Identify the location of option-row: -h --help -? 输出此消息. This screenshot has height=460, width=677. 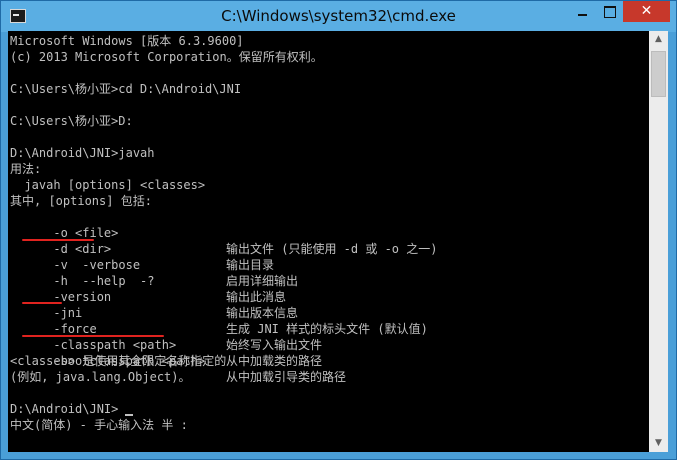
(325, 280).